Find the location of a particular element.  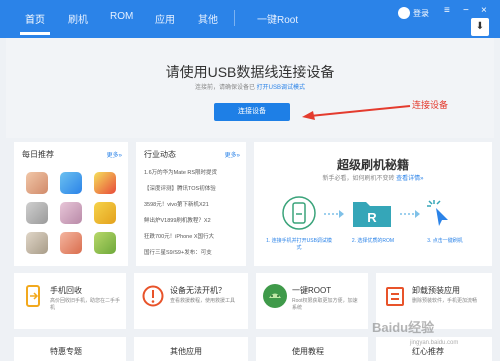

bottom-card-title: 使用教程 is located at coordinates (308, 351).